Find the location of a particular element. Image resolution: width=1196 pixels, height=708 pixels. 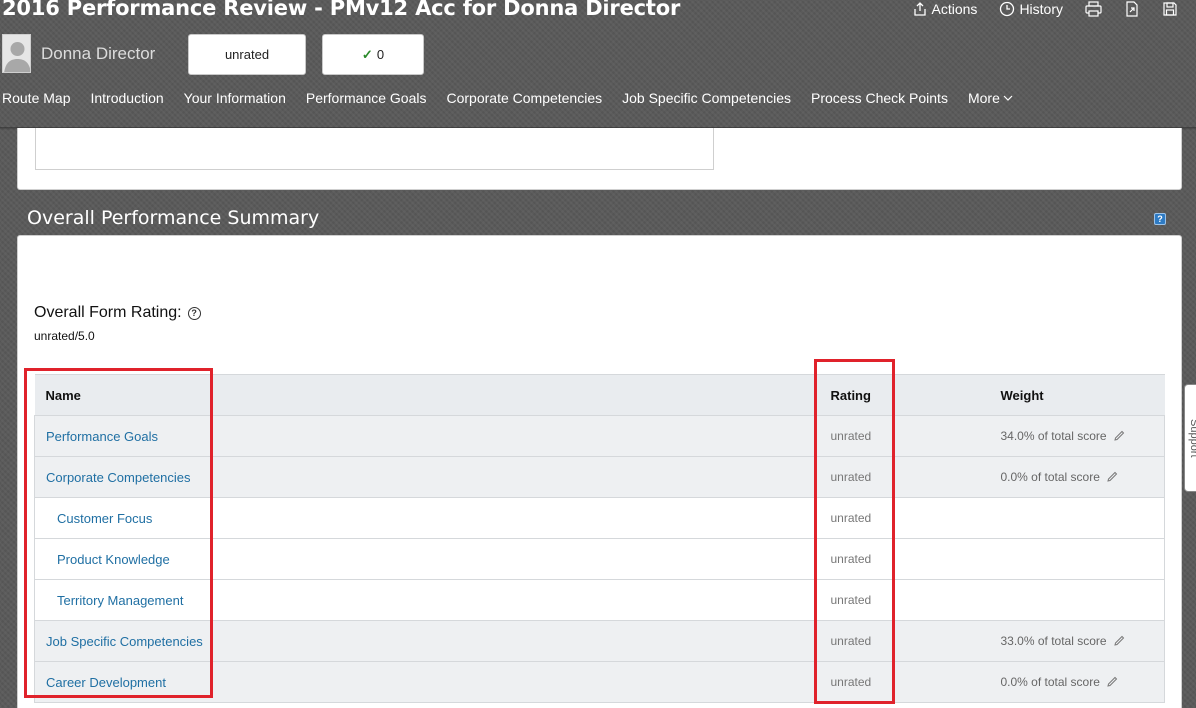

history-label: History is located at coordinates (1041, 9).